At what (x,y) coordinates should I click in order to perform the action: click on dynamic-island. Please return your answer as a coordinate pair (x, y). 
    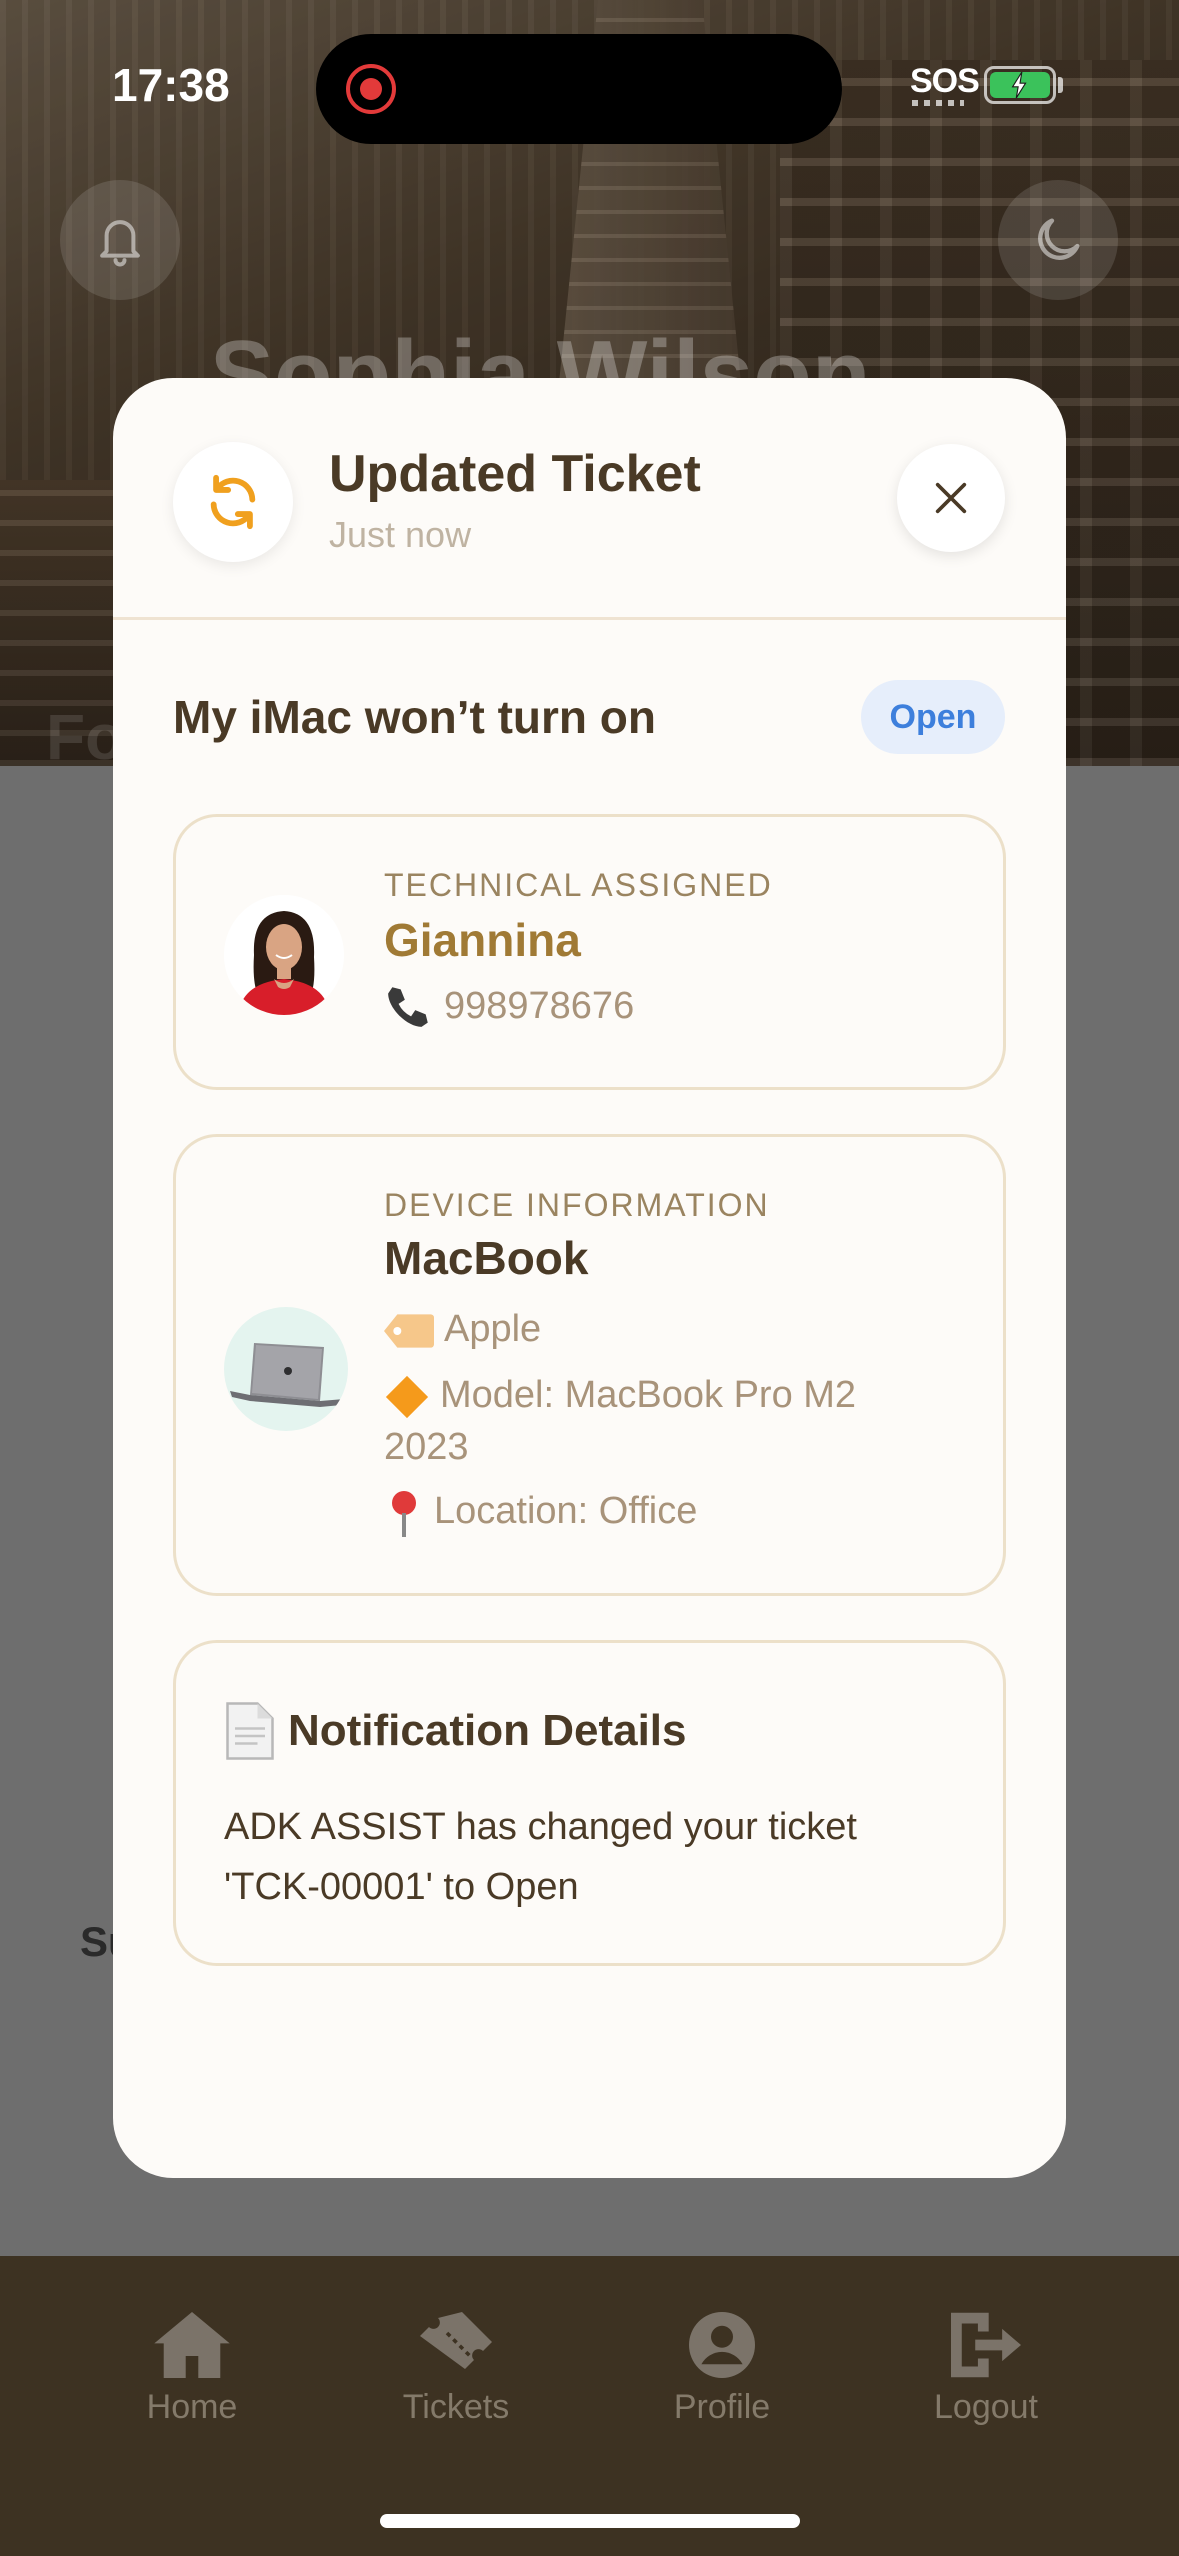
    Looking at the image, I should click on (579, 89).